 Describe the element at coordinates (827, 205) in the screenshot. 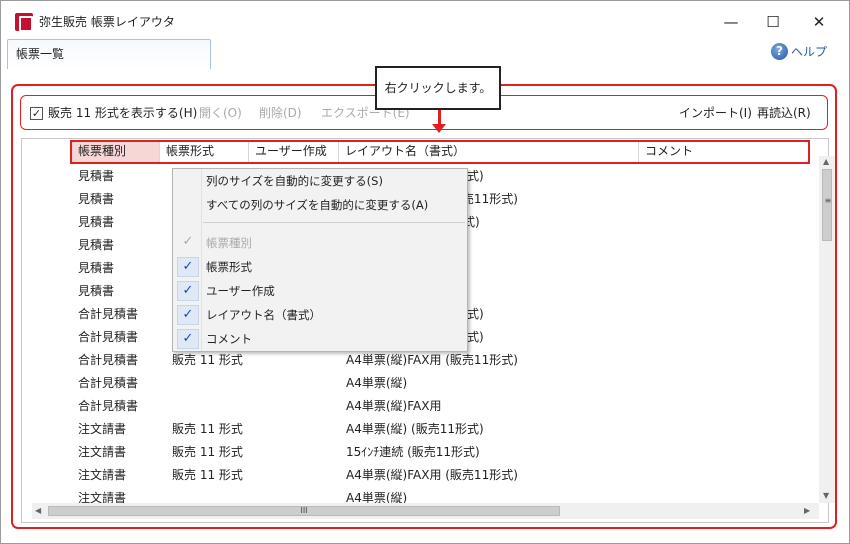

I see `vertical-scroll-thumb` at that location.